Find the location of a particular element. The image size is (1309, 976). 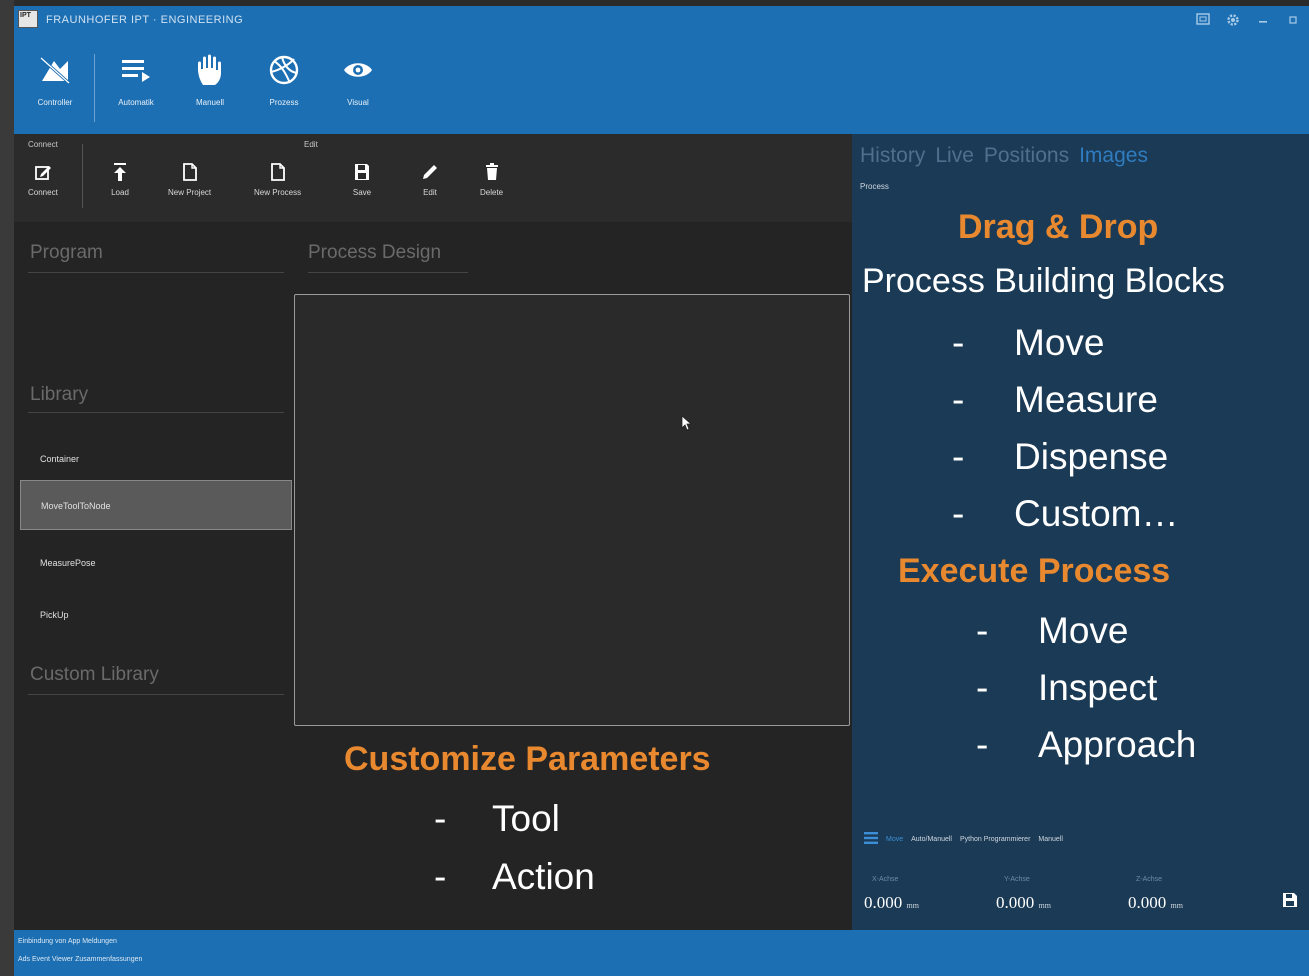

library-item-container: Container is located at coordinates (156, 459).